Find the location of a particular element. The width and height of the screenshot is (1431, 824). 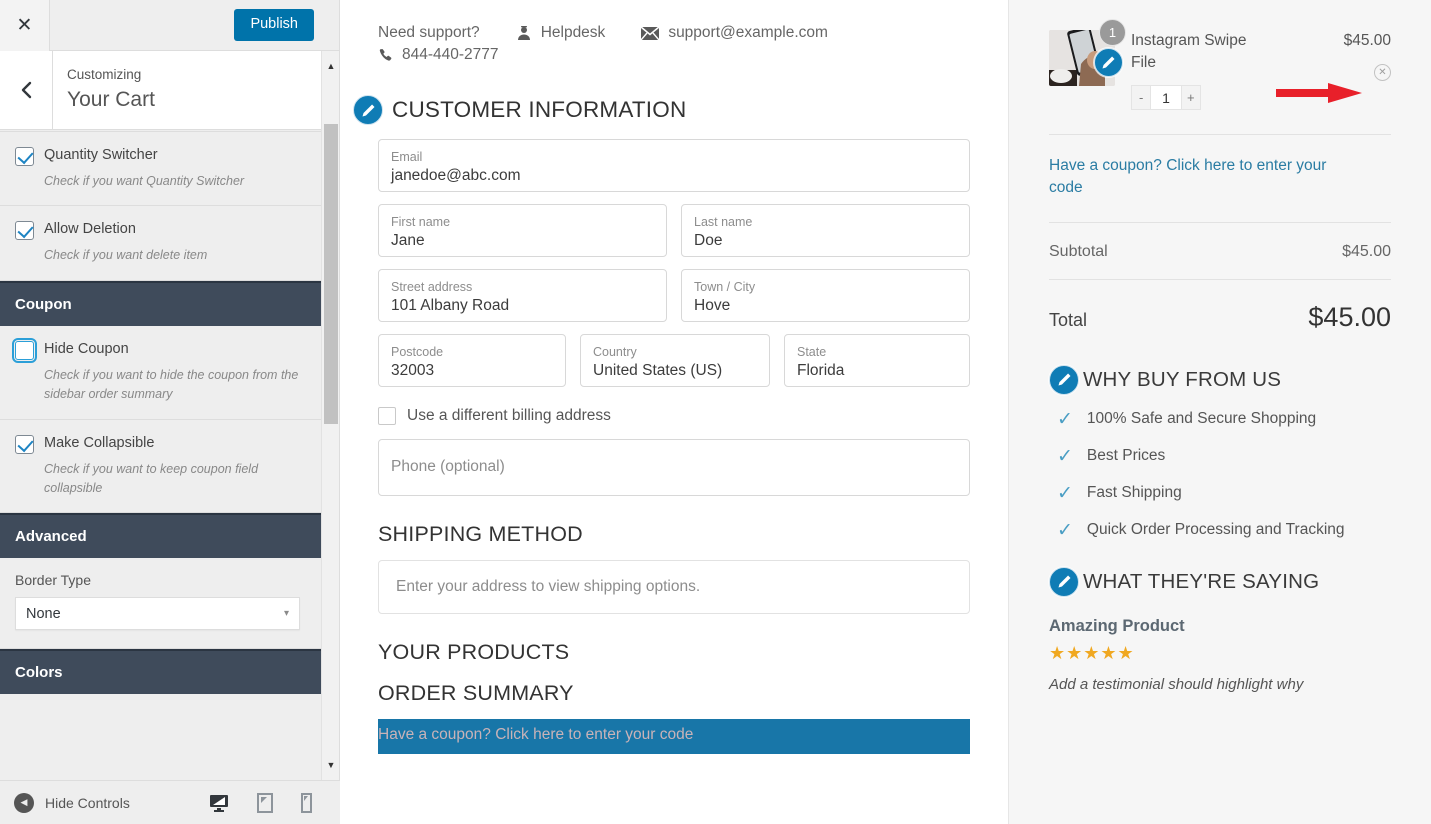

testimonials-heading: WHAT THEY'RE SAYING is located at coordinates (1201, 581).